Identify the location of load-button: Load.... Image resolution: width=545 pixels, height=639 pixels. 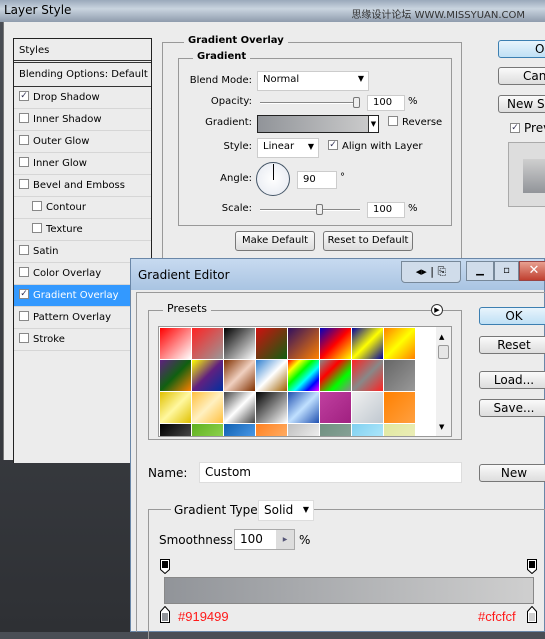
(512, 380).